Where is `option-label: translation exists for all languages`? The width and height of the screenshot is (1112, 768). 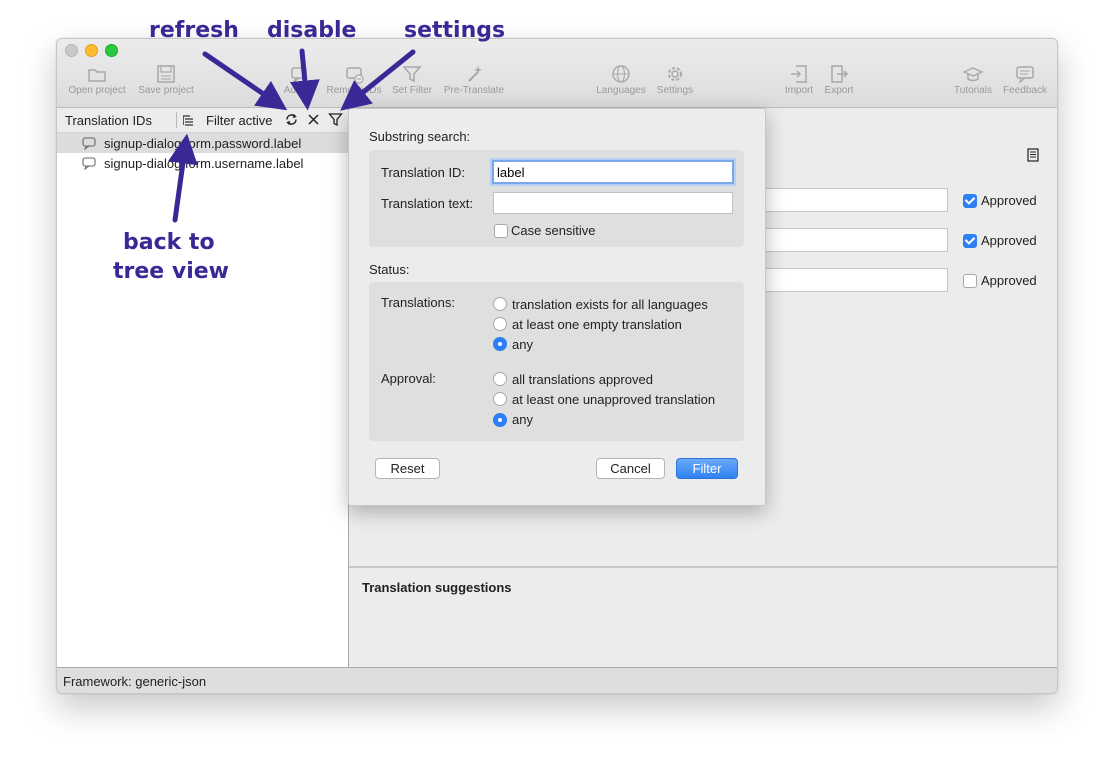 option-label: translation exists for all languages is located at coordinates (610, 304).